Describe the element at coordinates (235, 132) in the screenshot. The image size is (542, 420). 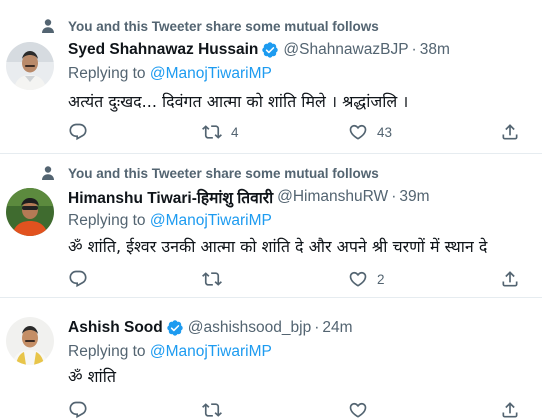
I see `retweet-count: 4` at that location.